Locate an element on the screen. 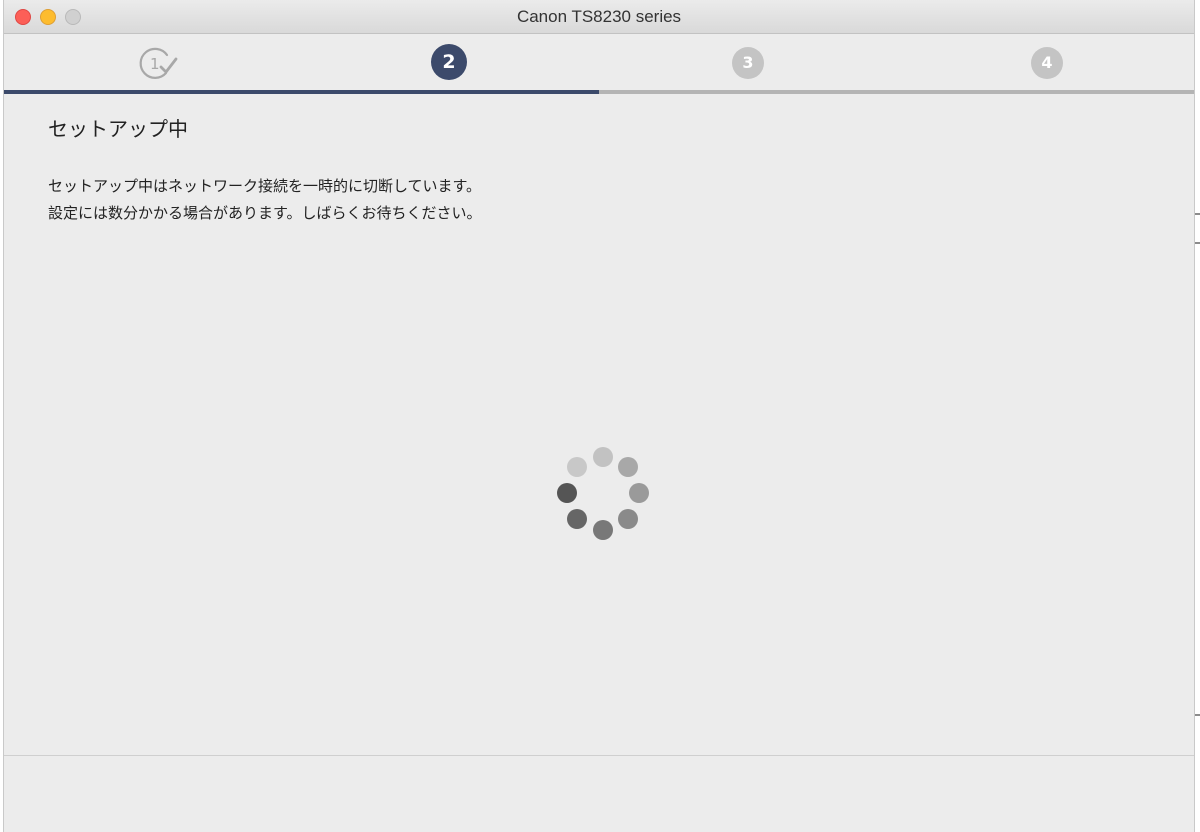 This screenshot has width=1200, height=832. step-indicator: 1 2 3 4 is located at coordinates (599, 64).